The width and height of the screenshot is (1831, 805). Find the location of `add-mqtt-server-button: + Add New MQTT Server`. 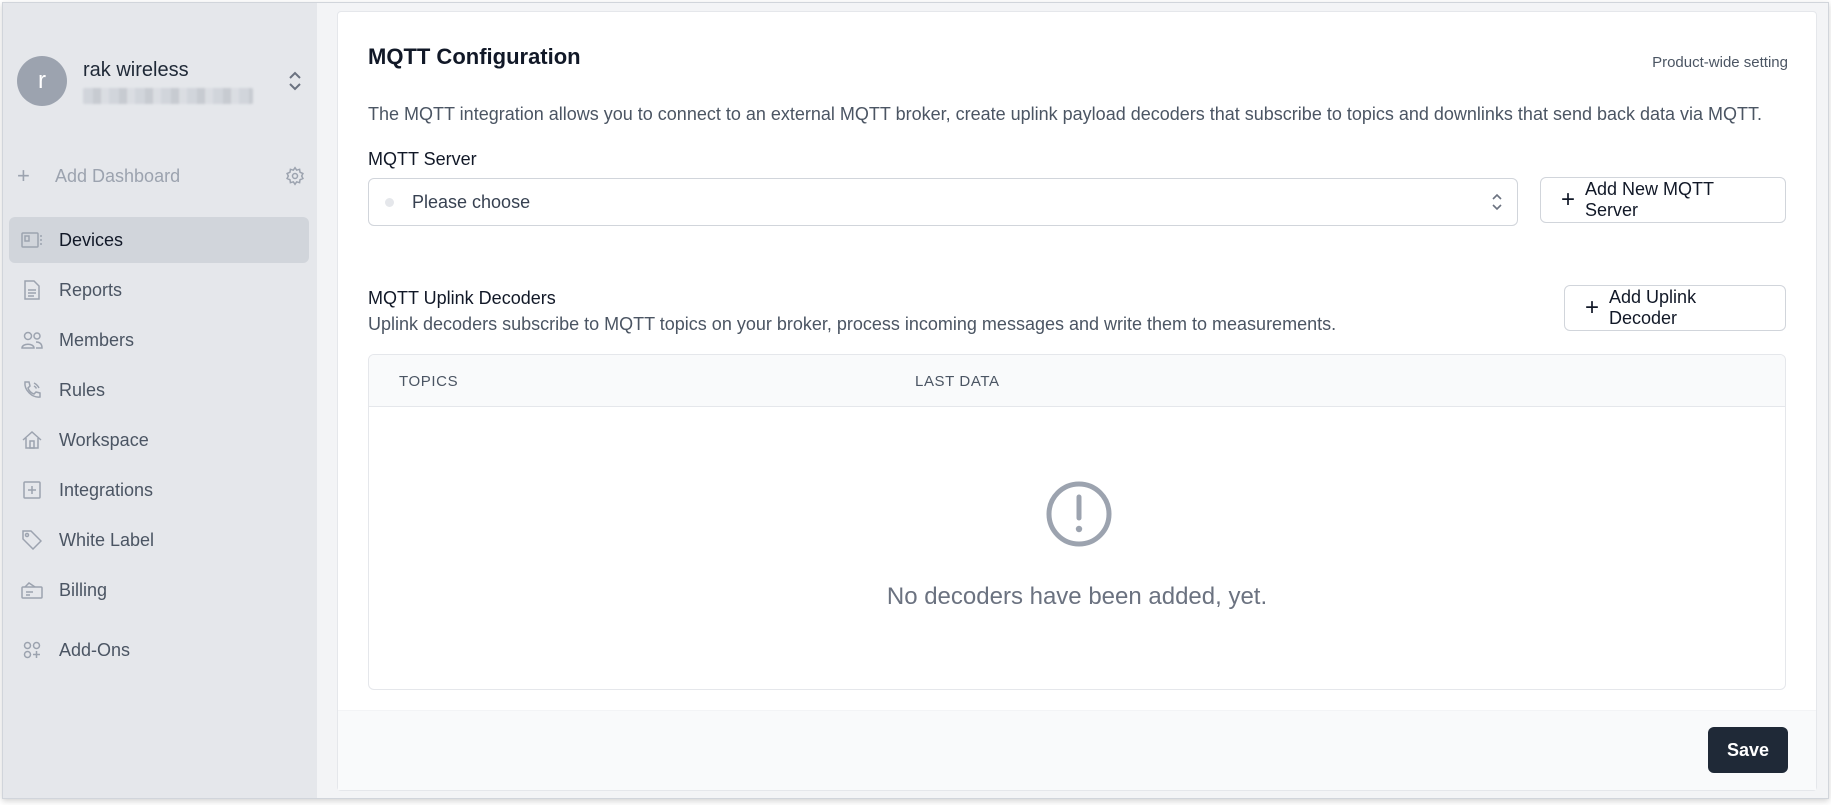

add-mqtt-server-button: + Add New MQTT Server is located at coordinates (1663, 200).